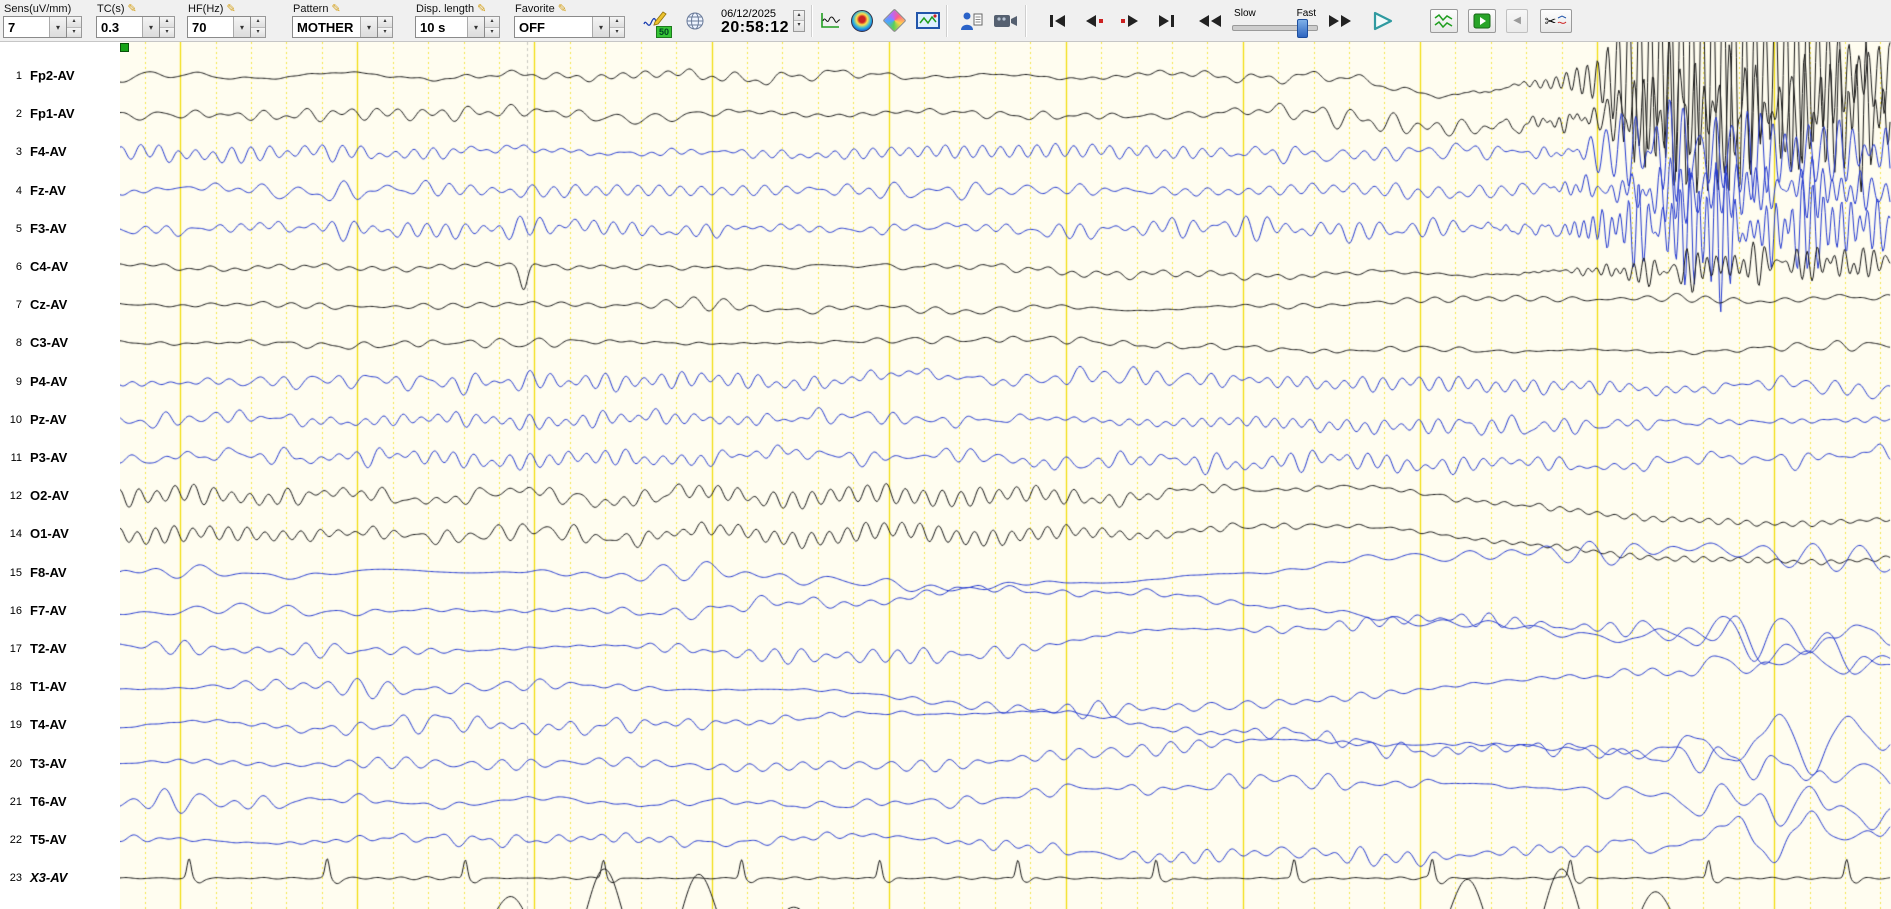 This screenshot has height=909, width=1891. Describe the element at coordinates (894, 21) in the screenshot. I see `spectral-map-button` at that location.